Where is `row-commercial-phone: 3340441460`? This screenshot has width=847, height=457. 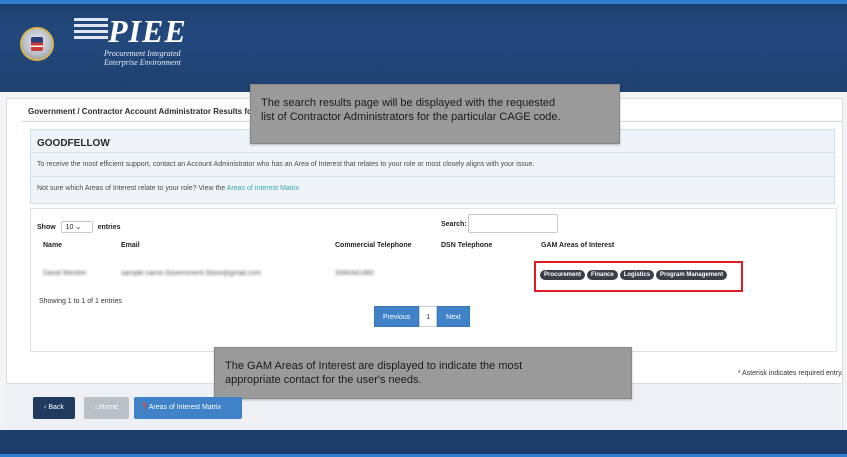
row-commercial-phone: 3340441460 is located at coordinates (354, 273).